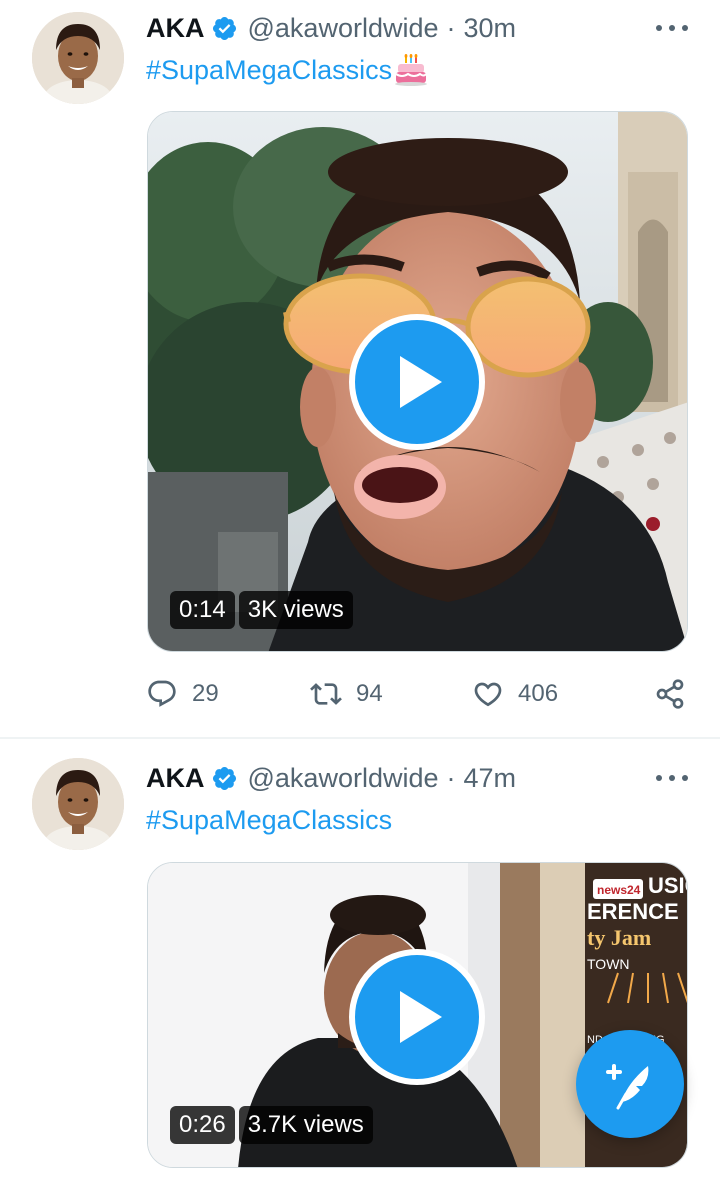 The height and width of the screenshot is (1185, 720). I want to click on video-views: 3K views, so click(295, 610).